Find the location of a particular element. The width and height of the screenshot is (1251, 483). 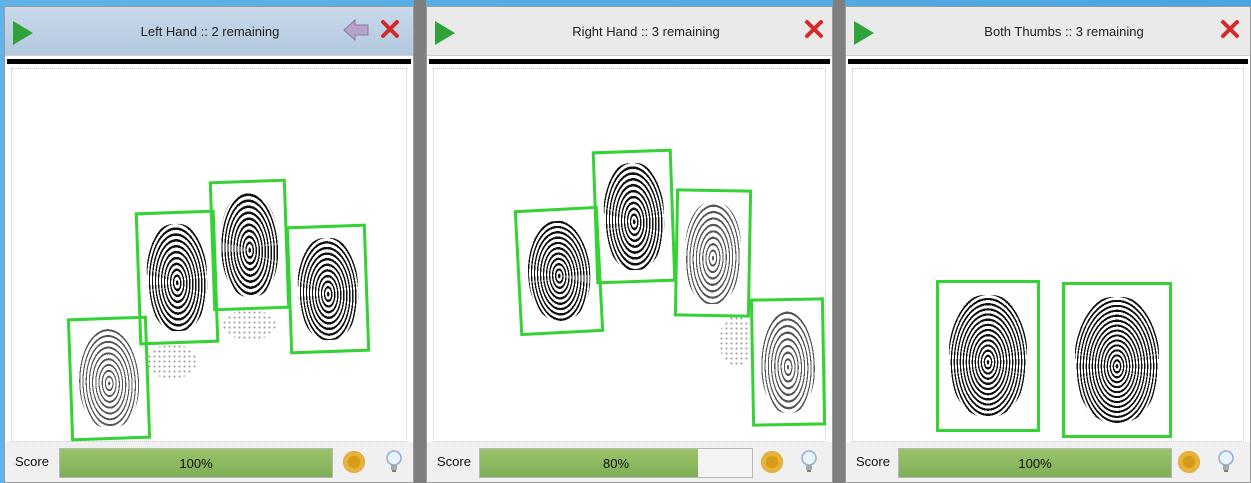

panel-title: Left Hand :: 2 remaining is located at coordinates (210, 31).